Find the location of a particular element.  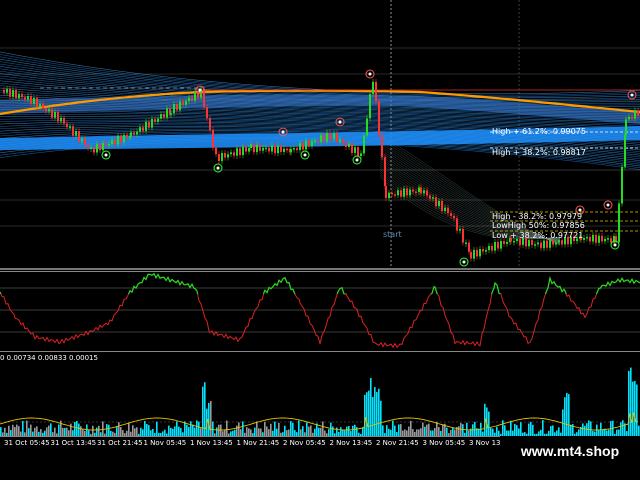

band-line is located at coordinates (320, 75).